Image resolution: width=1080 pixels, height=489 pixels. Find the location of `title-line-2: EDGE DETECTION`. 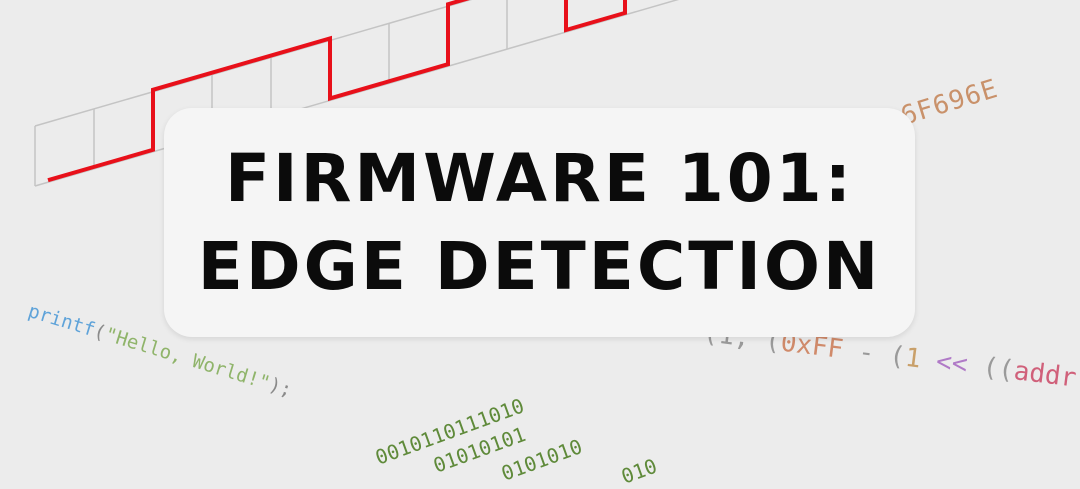

title-line-2: EDGE DETECTION is located at coordinates (539, 266).